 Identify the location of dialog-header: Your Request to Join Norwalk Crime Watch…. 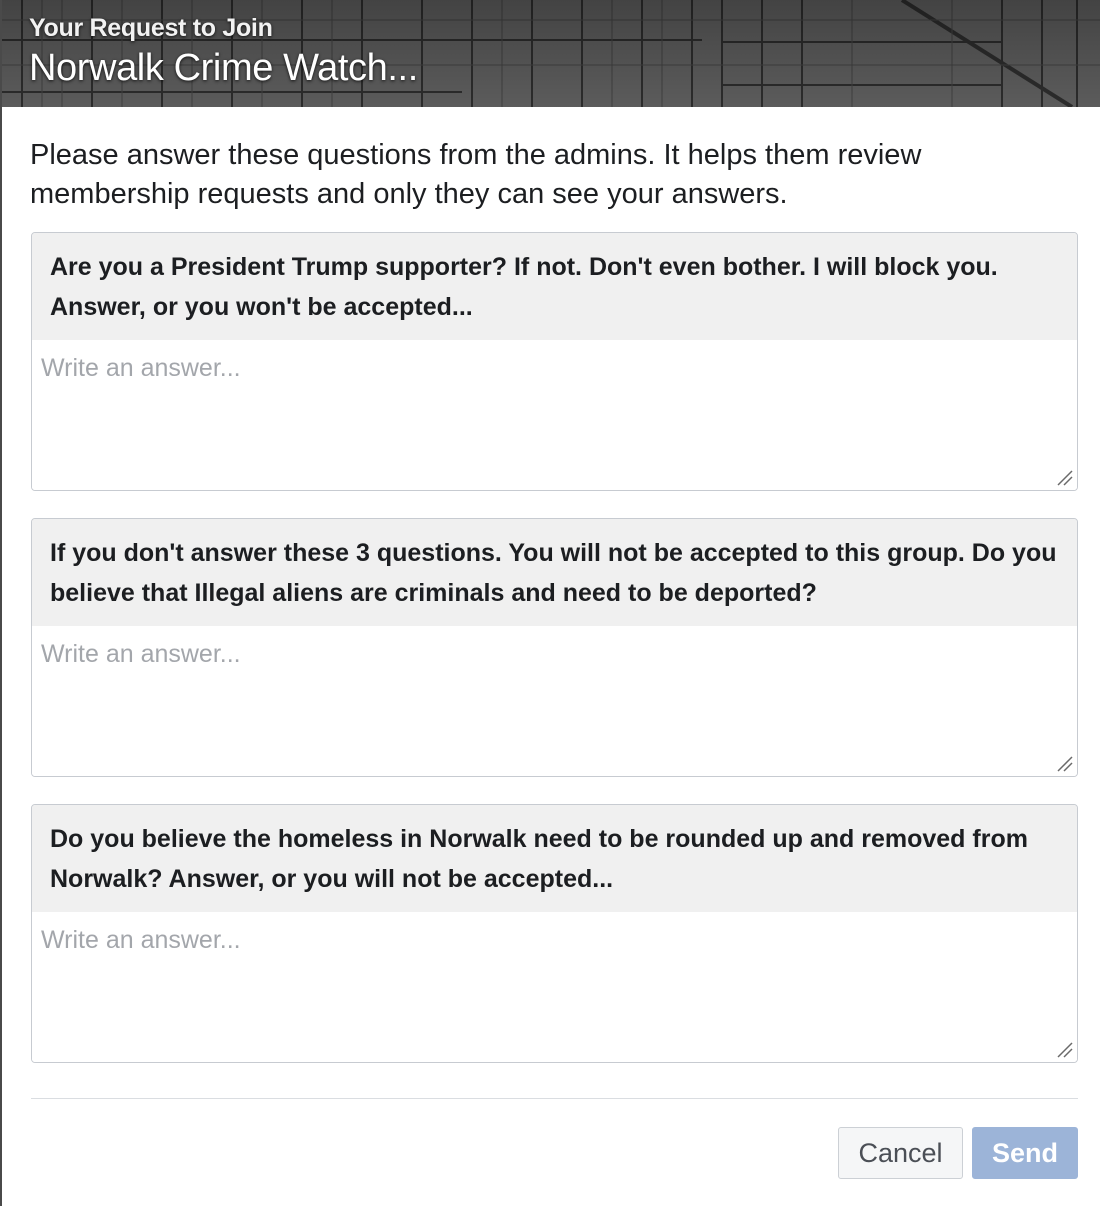
(551, 53).